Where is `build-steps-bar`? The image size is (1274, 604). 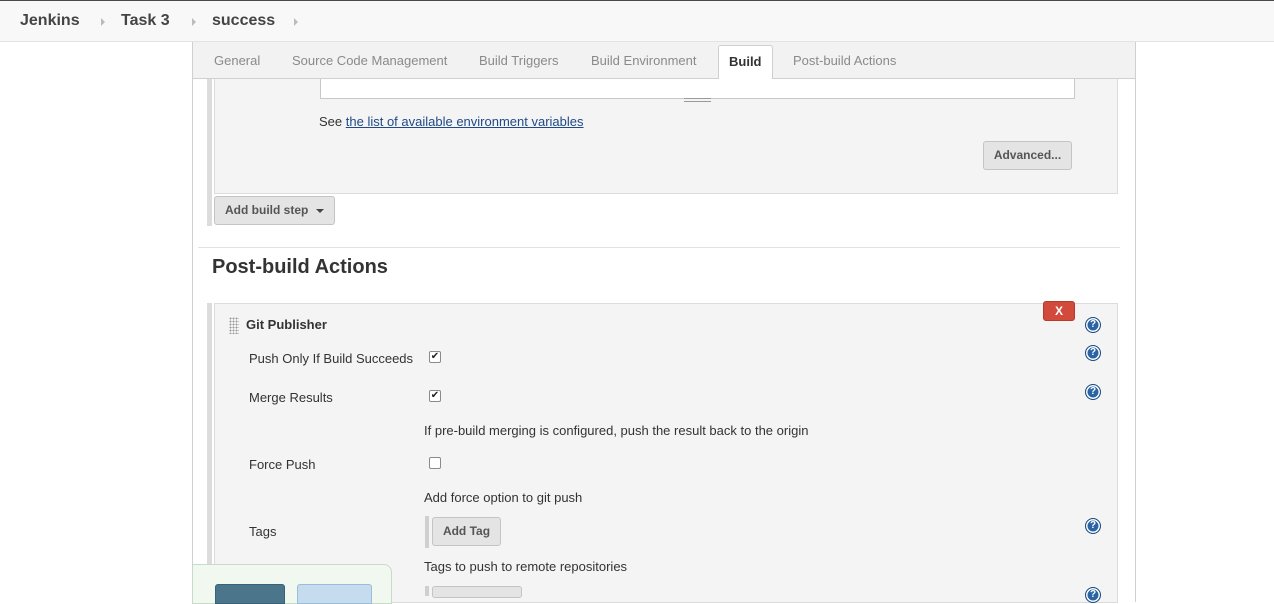 build-steps-bar is located at coordinates (209, 152).